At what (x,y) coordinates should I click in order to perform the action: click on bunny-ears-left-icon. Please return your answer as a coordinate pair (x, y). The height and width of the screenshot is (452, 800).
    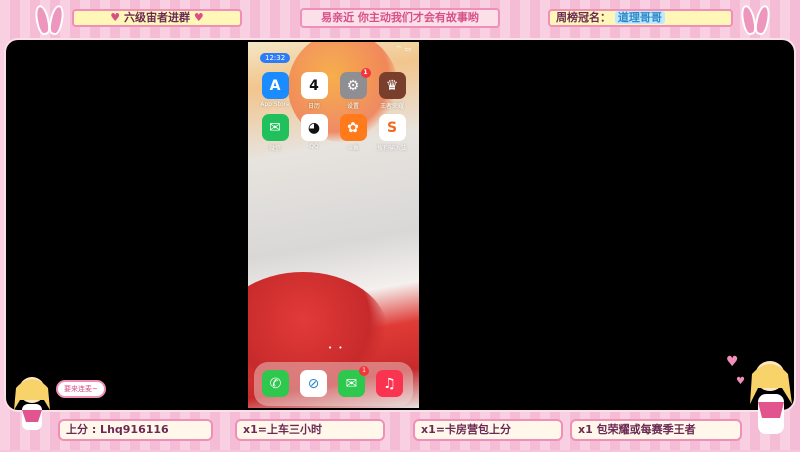
    Looking at the image, I should click on (49, 20).